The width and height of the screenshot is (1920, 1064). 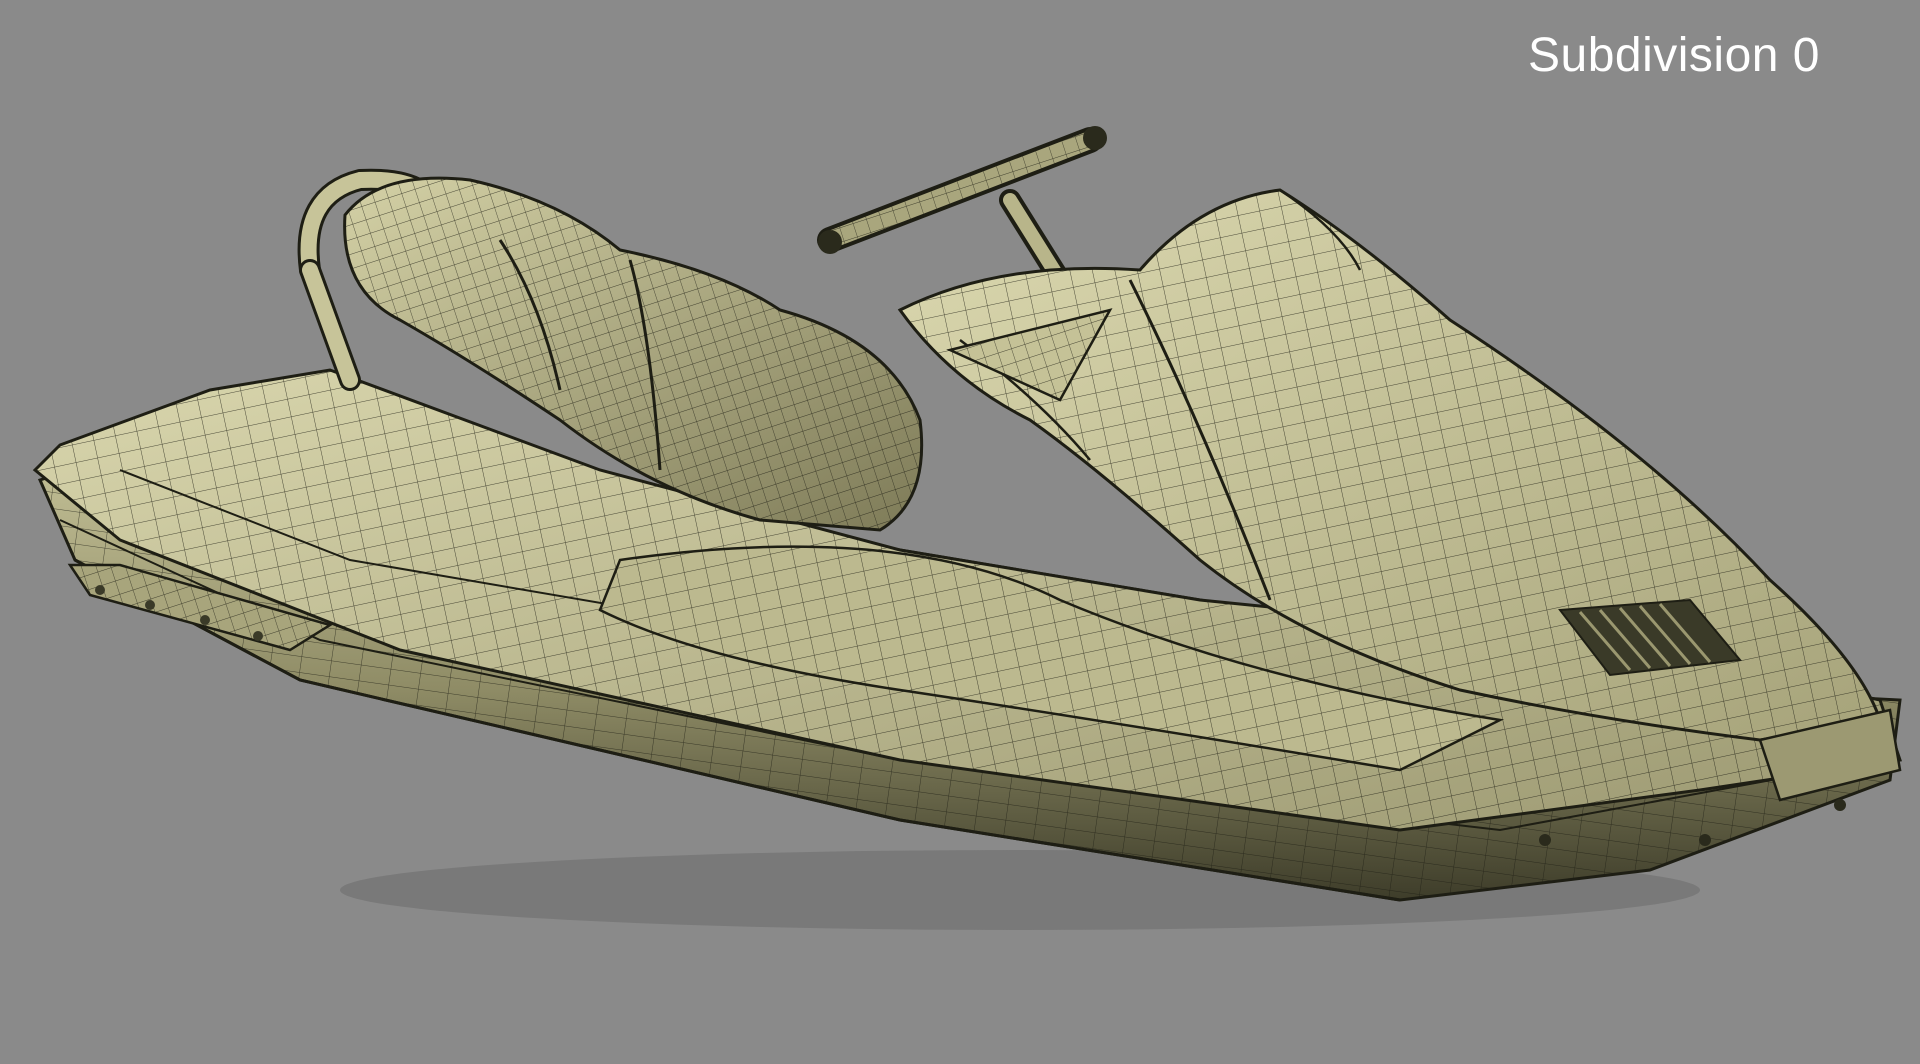 What do you see at coordinates (962, 190) in the screenshot?
I see `handlebars` at bounding box center [962, 190].